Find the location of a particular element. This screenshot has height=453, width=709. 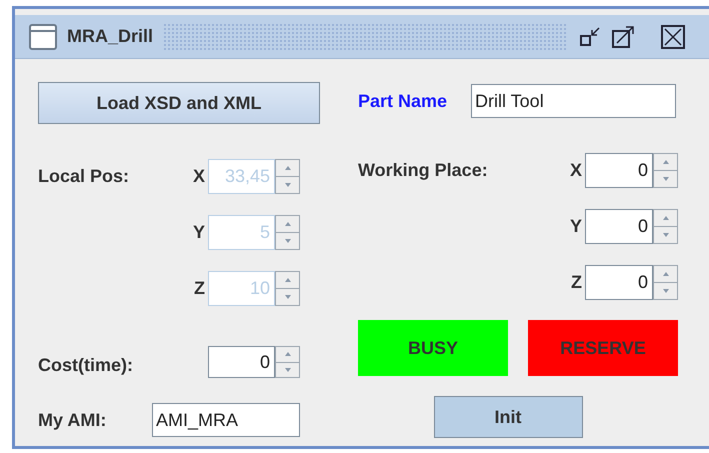

minimize-icon is located at coordinates (590, 37).